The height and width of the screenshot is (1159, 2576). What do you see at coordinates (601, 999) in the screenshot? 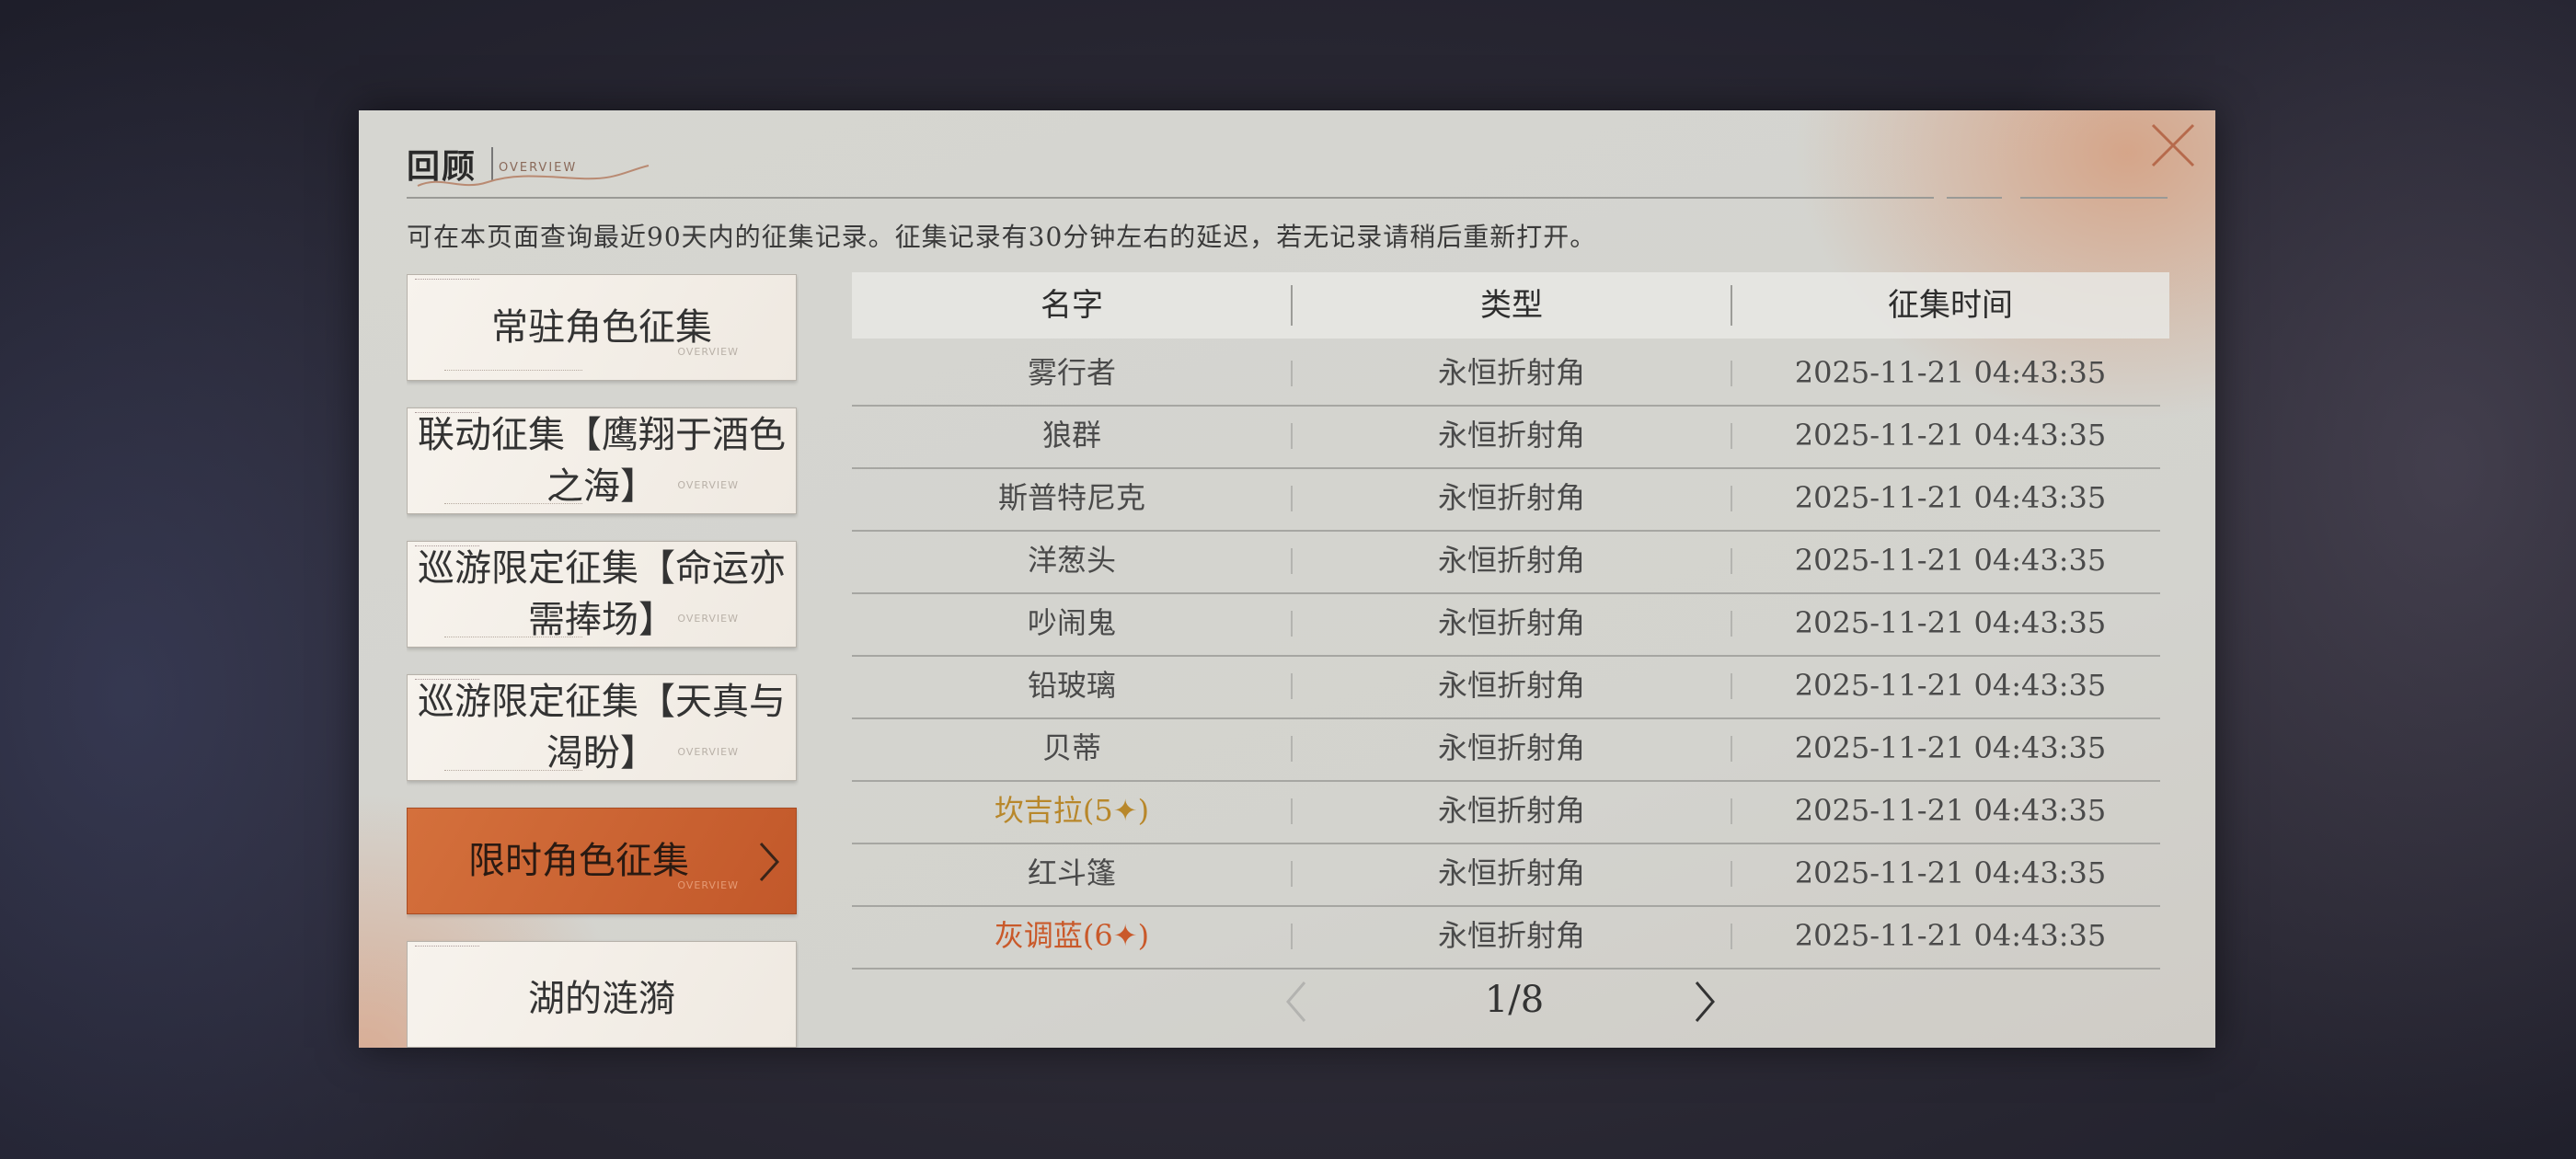
I see `banner-item-label: 湖的涟漪` at bounding box center [601, 999].